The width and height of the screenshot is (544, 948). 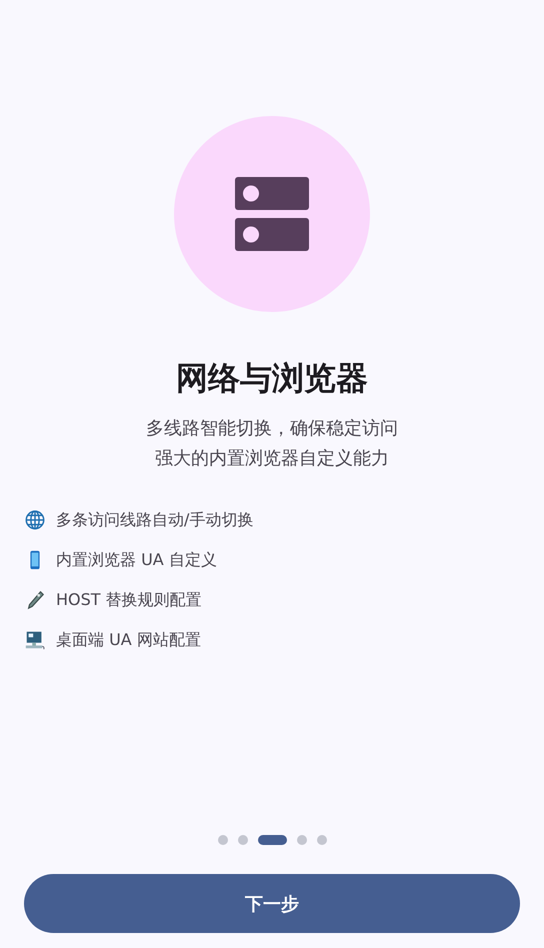 What do you see at coordinates (35, 640) in the screenshot?
I see `computer-icon` at bounding box center [35, 640].